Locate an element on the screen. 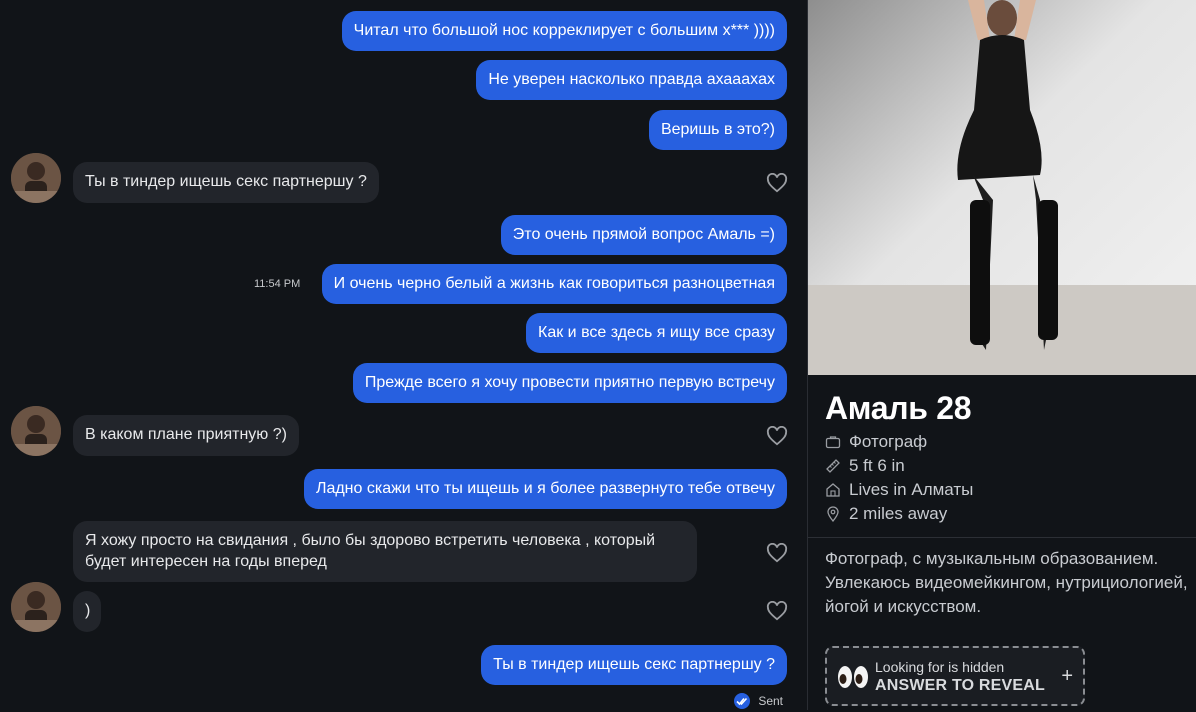 This screenshot has width=1196, height=712. message-text: ) is located at coordinates (88, 610).